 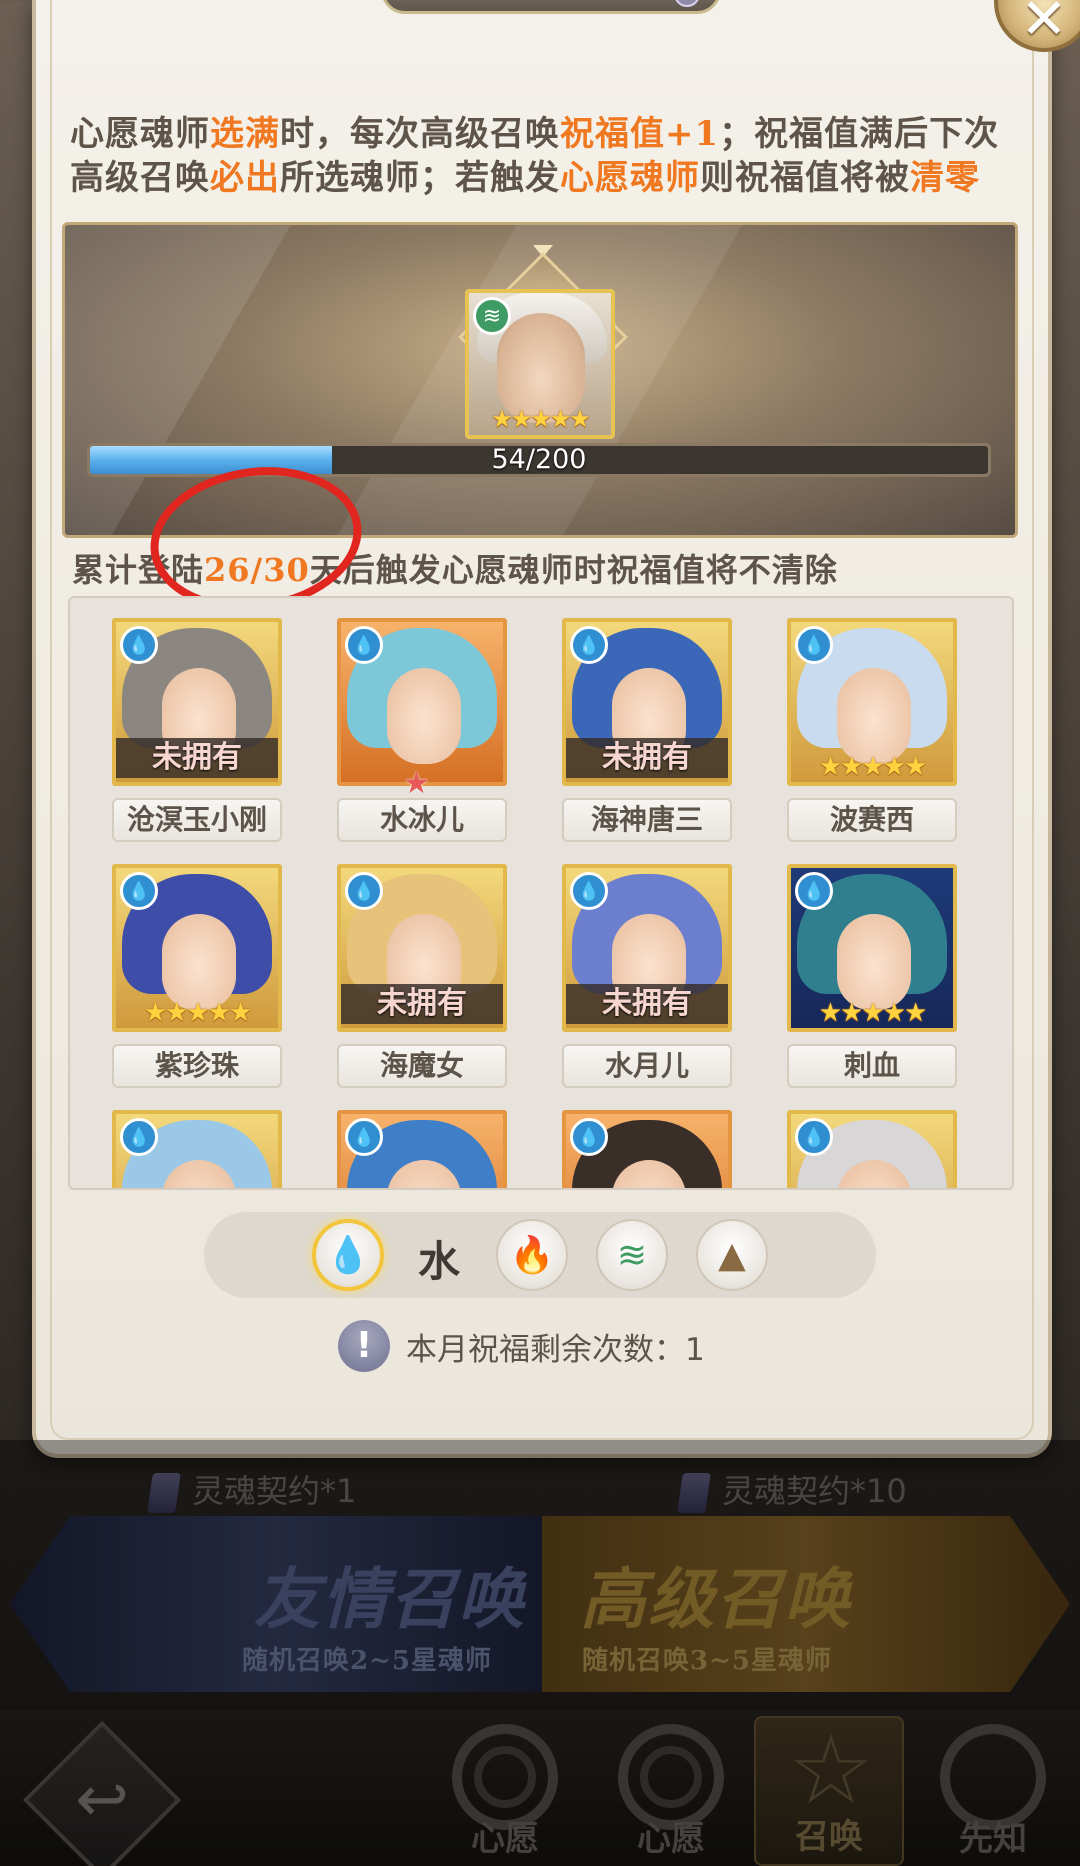 I want to click on title-tab-gem, so click(x=687, y=3).